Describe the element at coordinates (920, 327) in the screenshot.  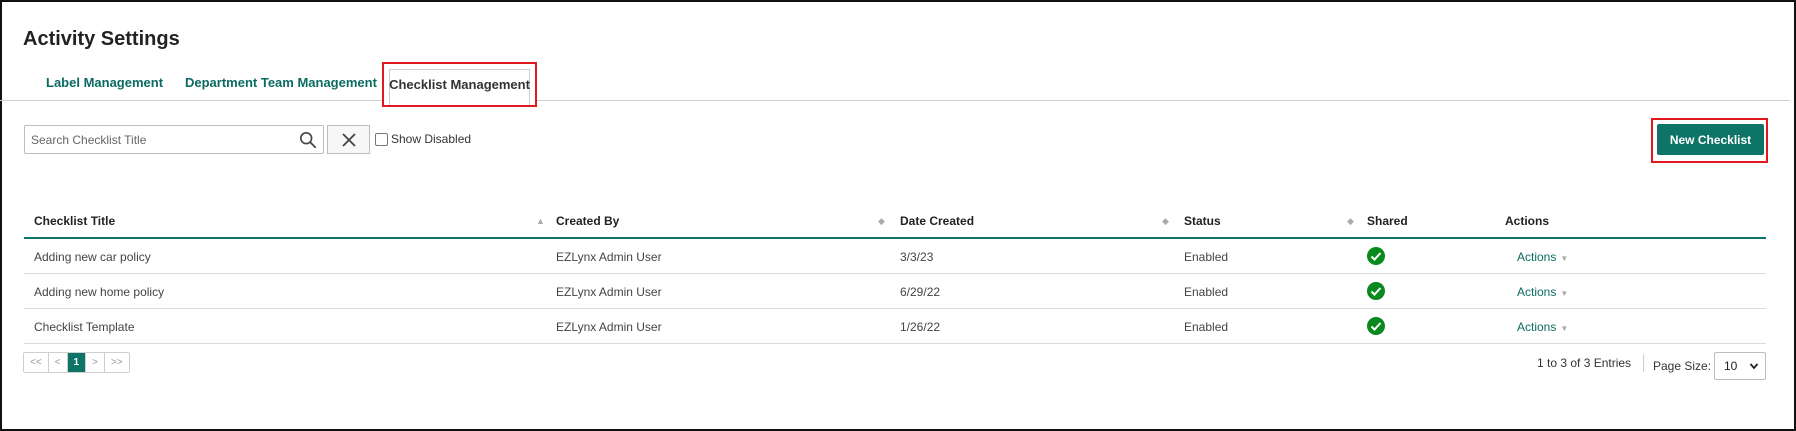
I see `date-created-cell: 1/26/22` at that location.